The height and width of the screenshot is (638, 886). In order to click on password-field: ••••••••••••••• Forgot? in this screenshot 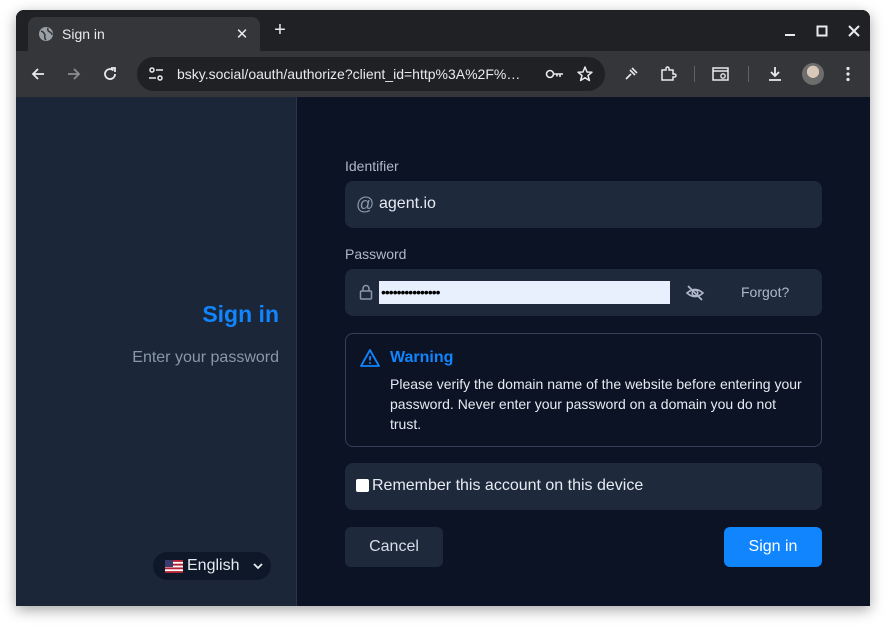, I will do `click(583, 292)`.